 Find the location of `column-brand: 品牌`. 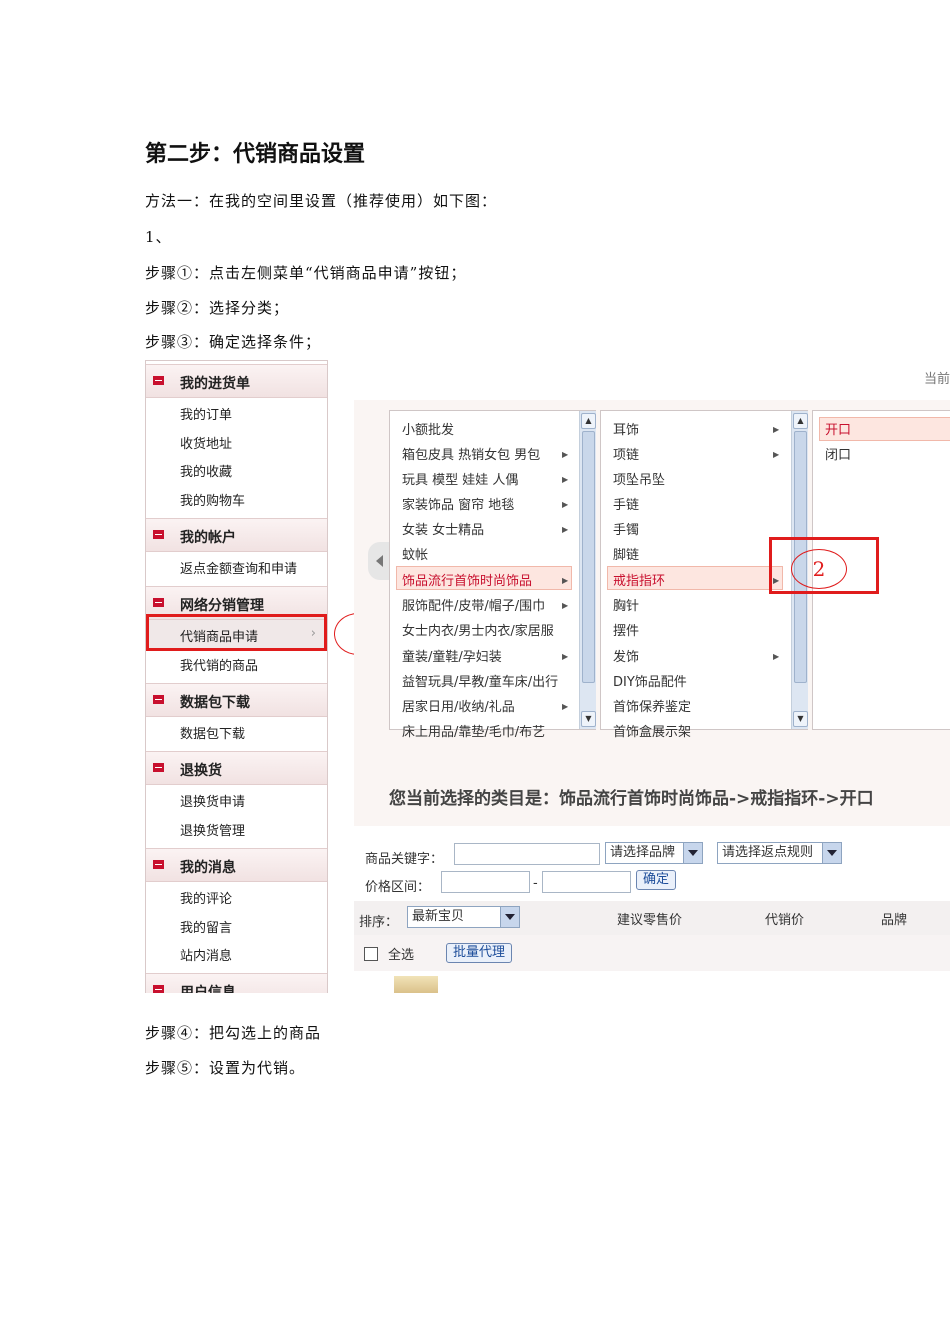

column-brand: 品牌 is located at coordinates (894, 918).